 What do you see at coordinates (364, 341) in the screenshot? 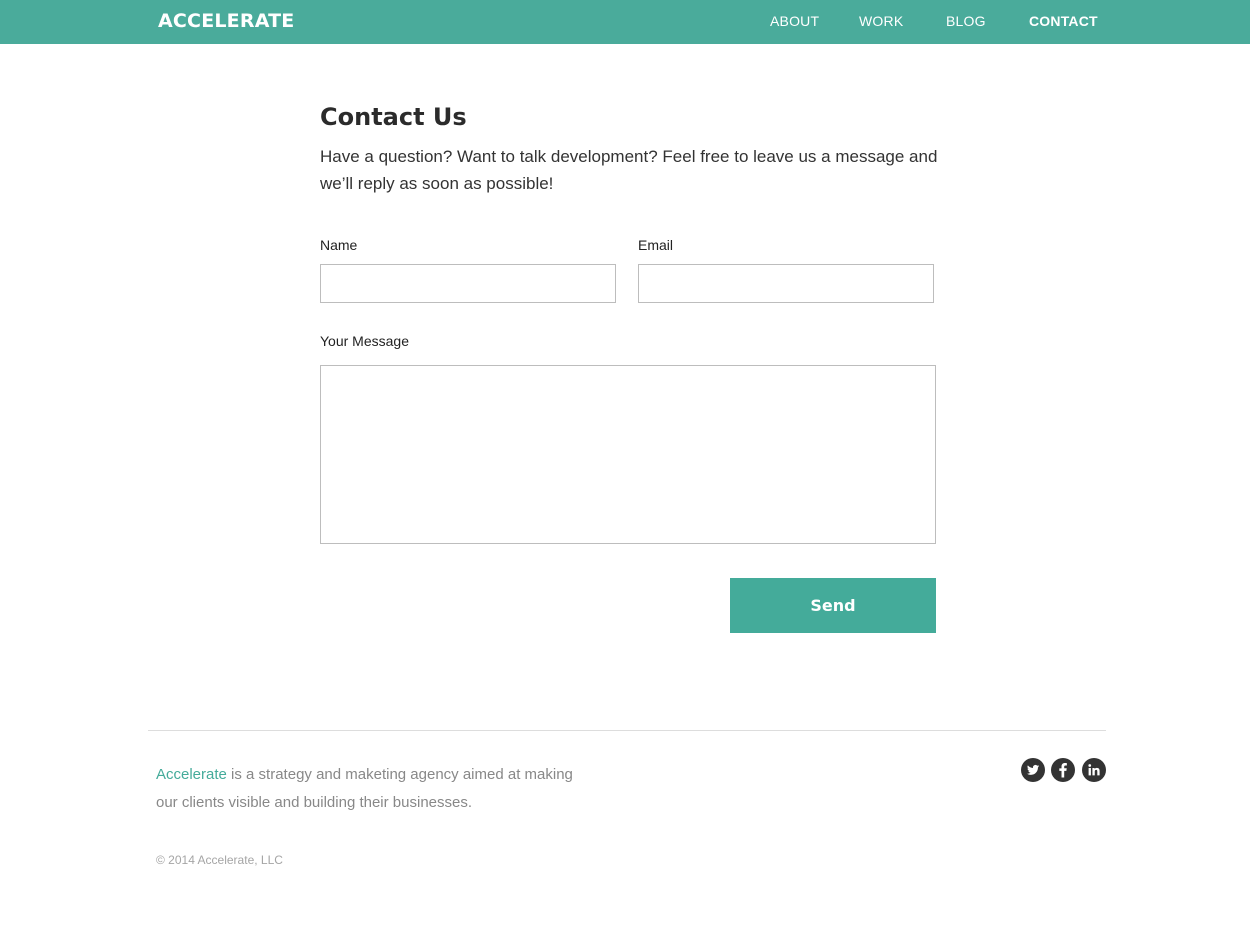
I see `message-label: Your Message` at bounding box center [364, 341].